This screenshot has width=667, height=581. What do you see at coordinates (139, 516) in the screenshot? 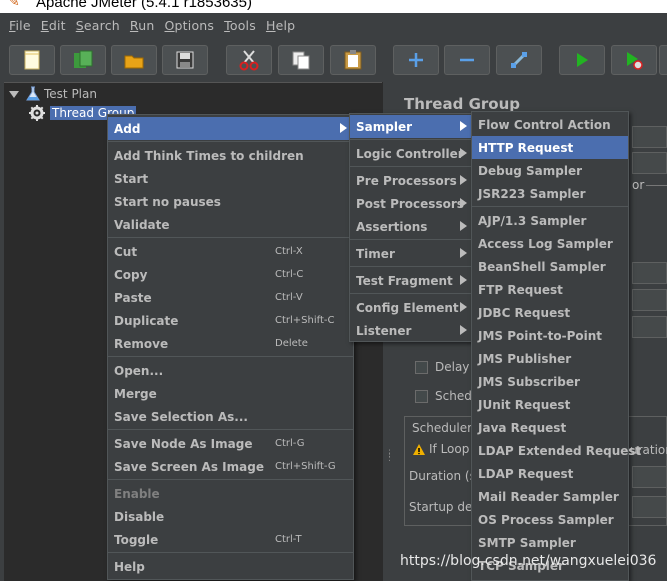
I see `menu-item-label: Disable` at bounding box center [139, 516].